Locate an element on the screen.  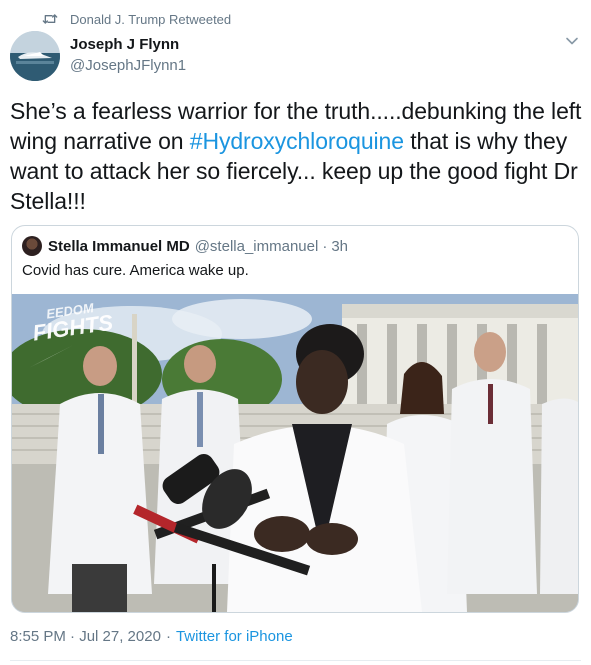
tweet-source-link: Twitter for iPhone is located at coordinates (234, 636).